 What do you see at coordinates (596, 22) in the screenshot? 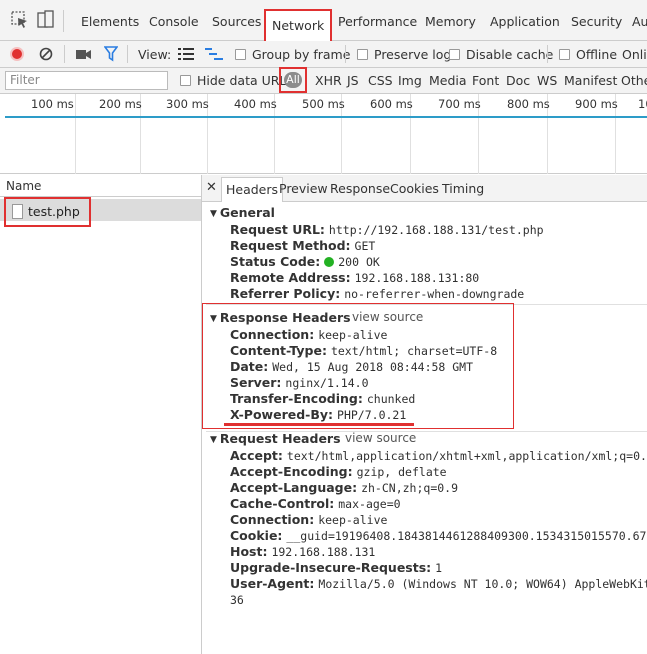
I see `tab-security: Security` at bounding box center [596, 22].